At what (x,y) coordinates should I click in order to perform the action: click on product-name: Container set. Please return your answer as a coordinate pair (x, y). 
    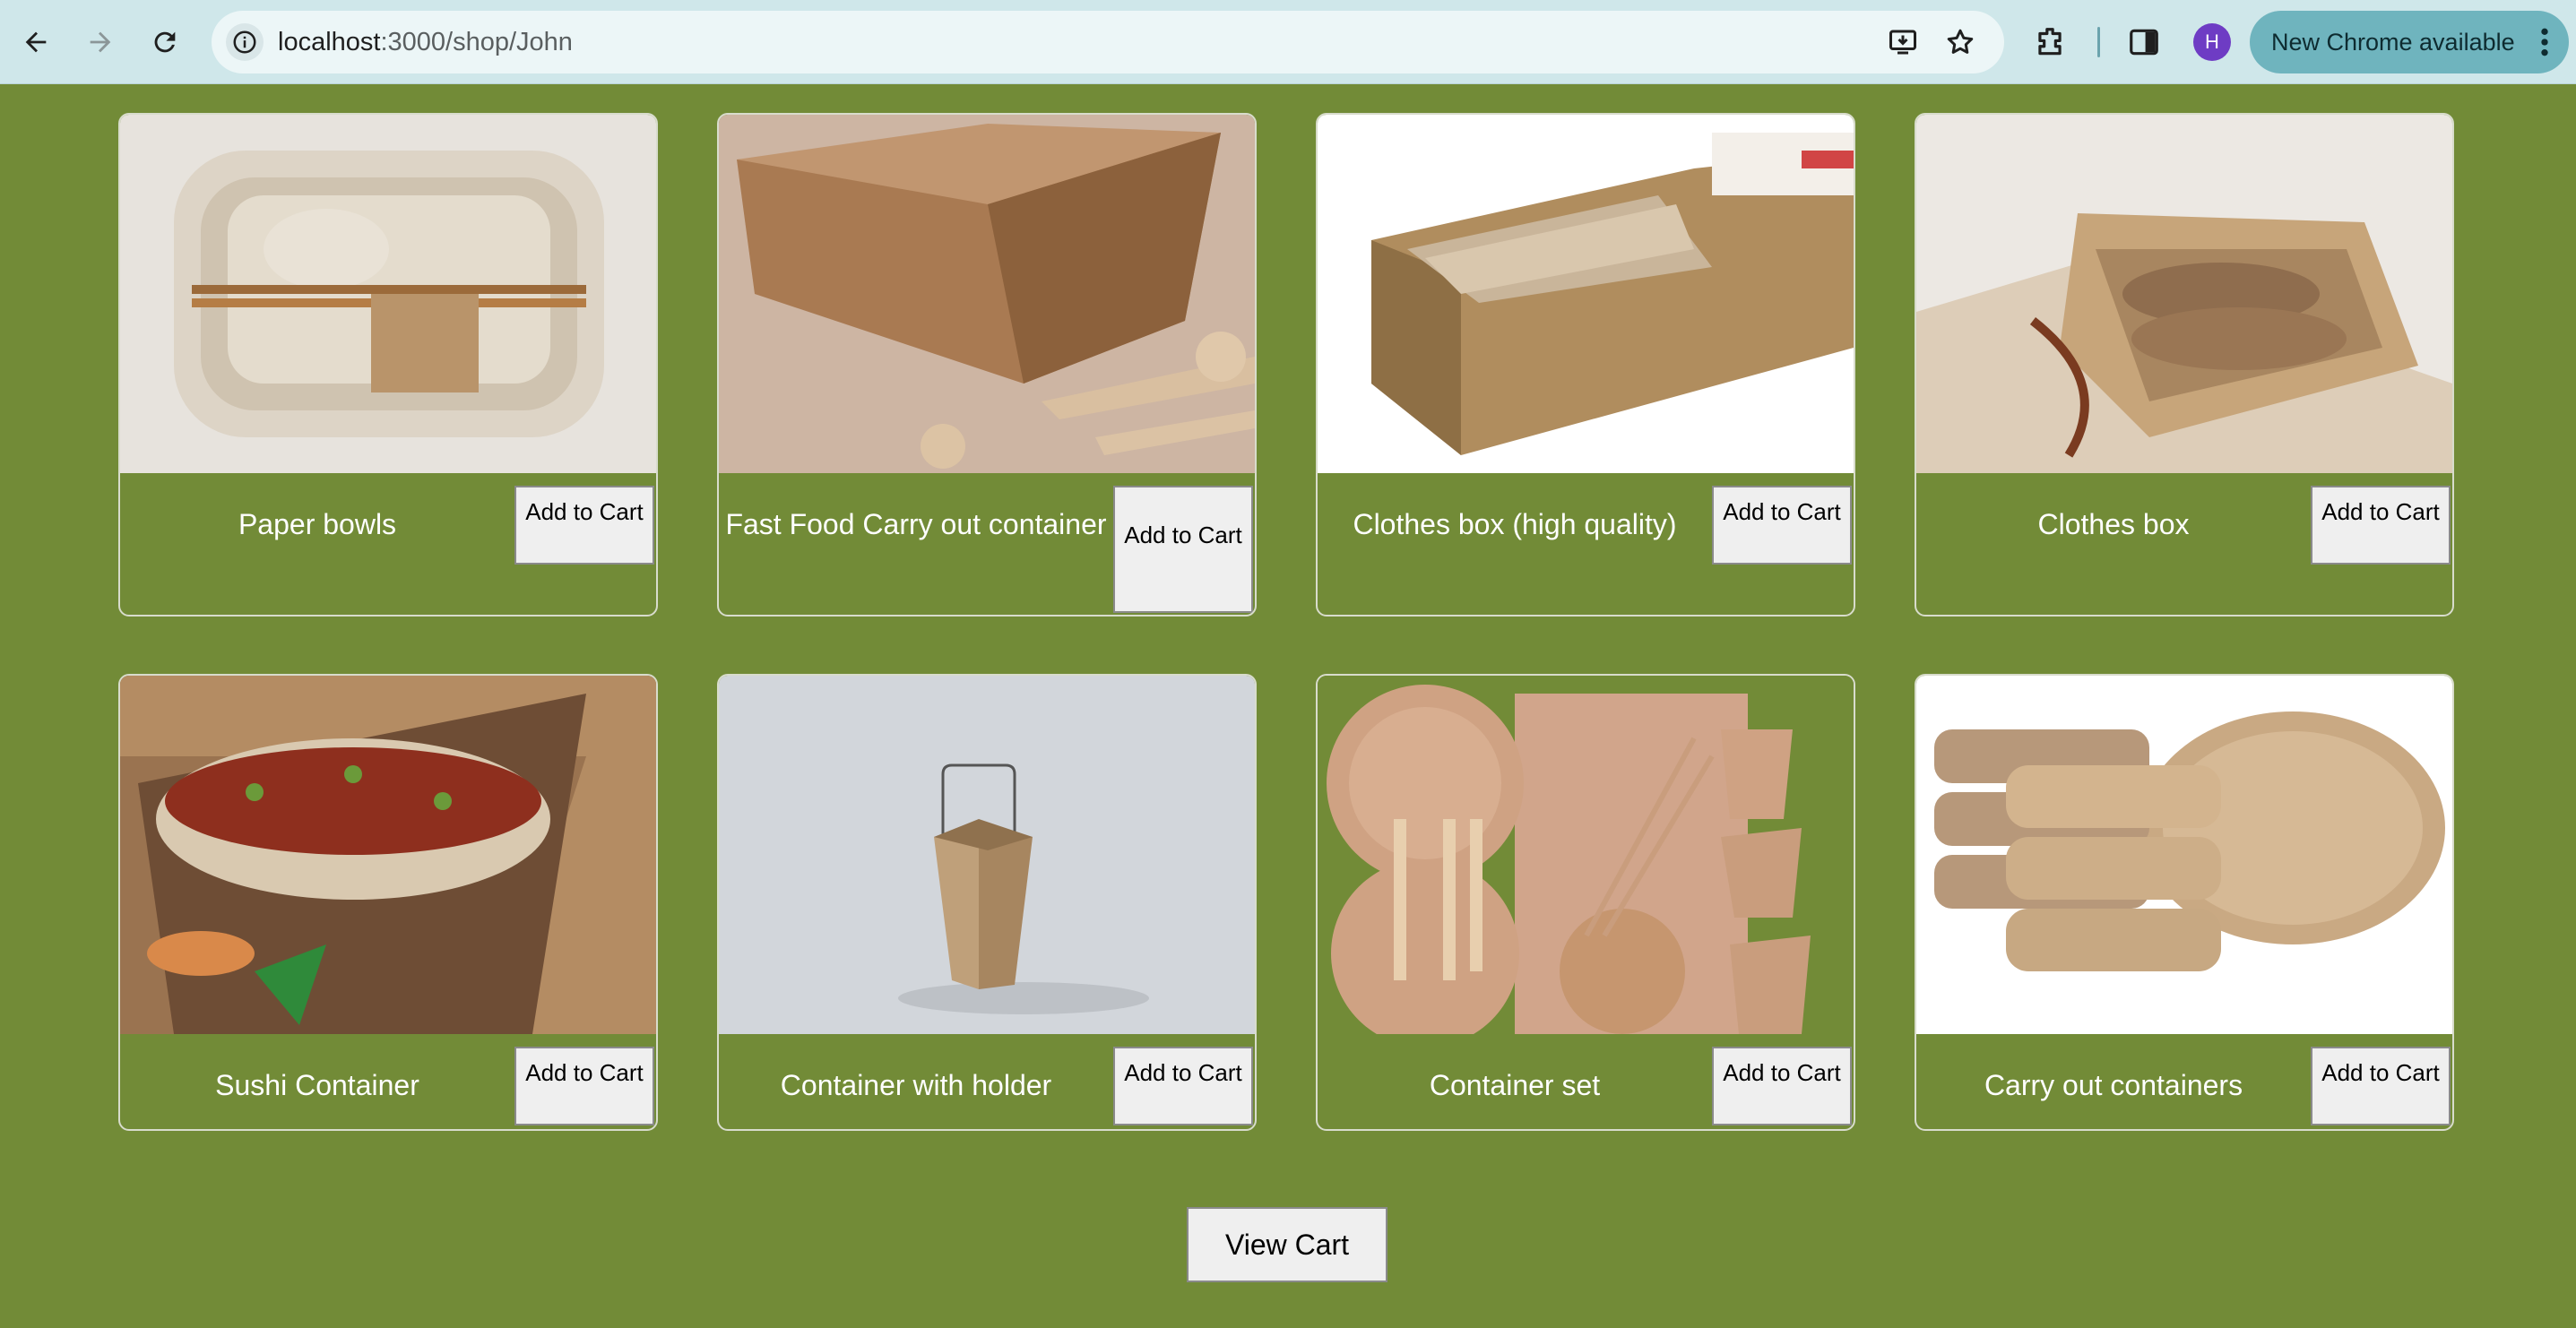
    Looking at the image, I should click on (1515, 1085).